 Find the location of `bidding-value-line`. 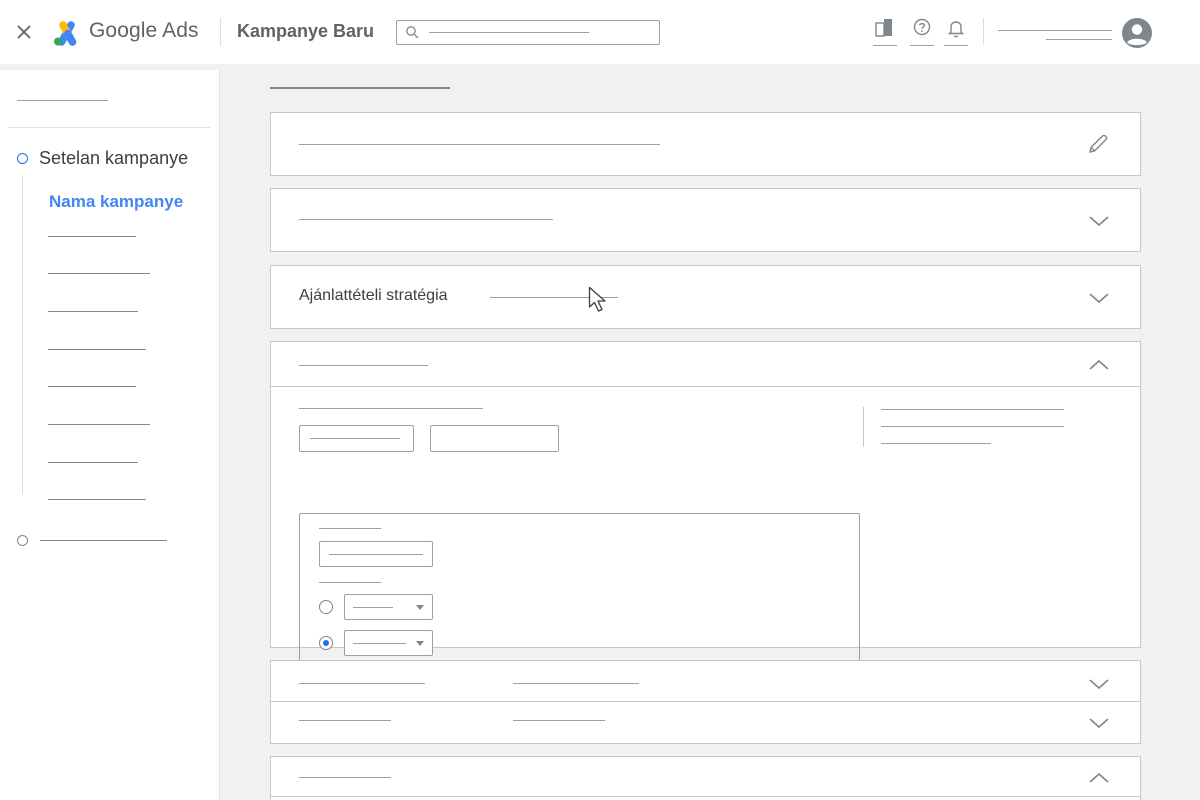

bidding-value-line is located at coordinates (554, 297).